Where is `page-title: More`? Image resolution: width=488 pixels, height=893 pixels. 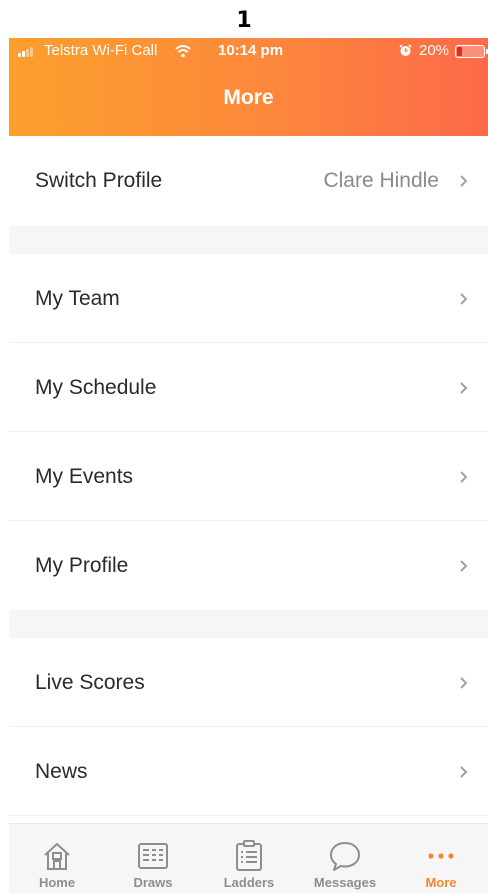
page-title: More is located at coordinates (248, 97).